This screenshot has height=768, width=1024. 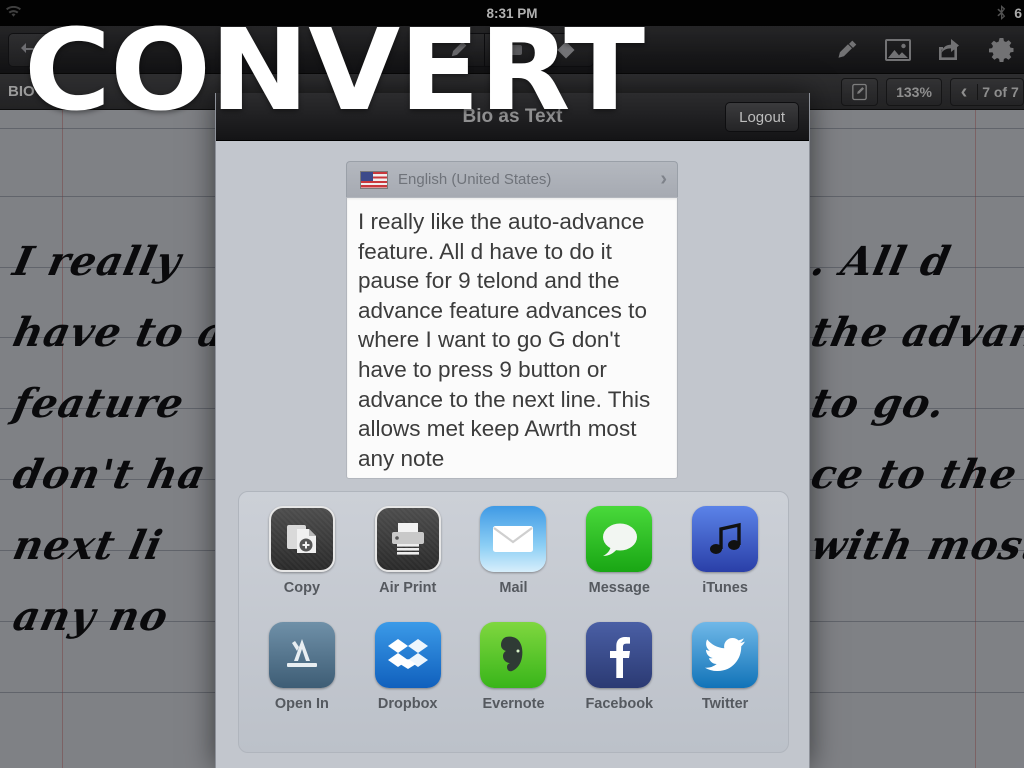 What do you see at coordinates (513, 539) in the screenshot?
I see `mail-envelope-icon` at bounding box center [513, 539].